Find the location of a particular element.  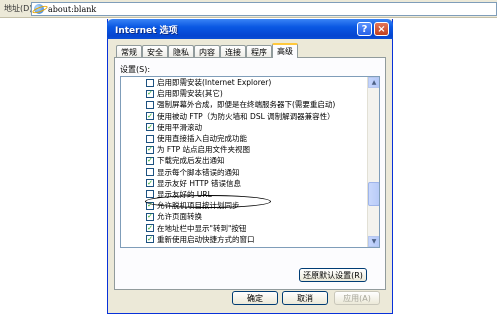

cancel-button: 取消 is located at coordinates (305, 298).